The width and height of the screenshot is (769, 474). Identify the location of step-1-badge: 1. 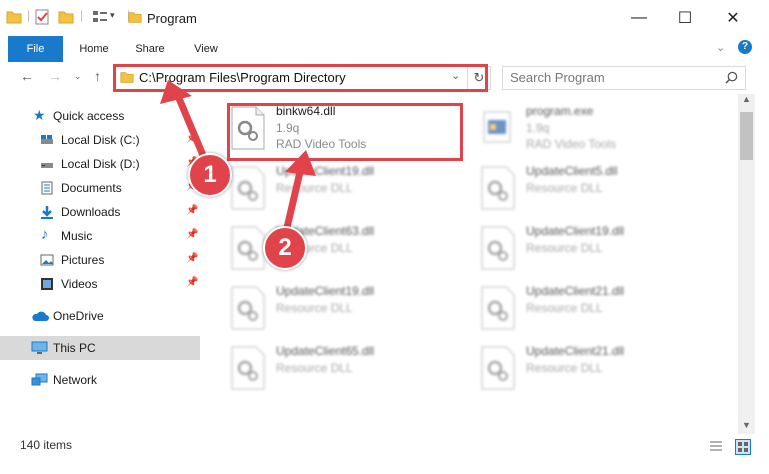
(210, 175).